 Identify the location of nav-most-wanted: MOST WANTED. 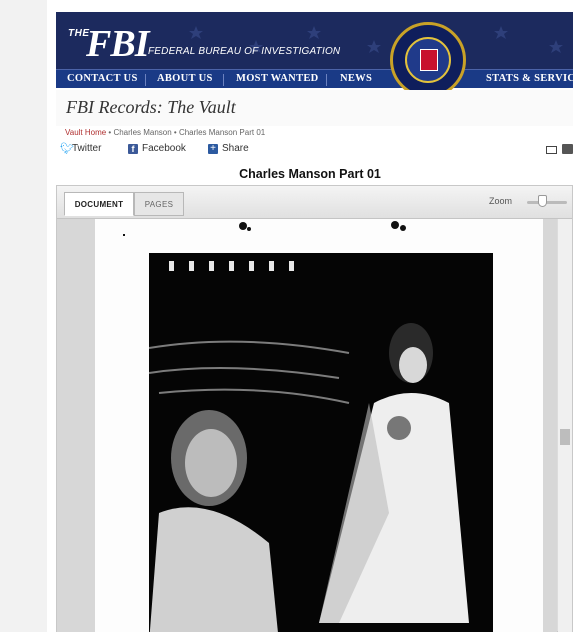
(277, 78).